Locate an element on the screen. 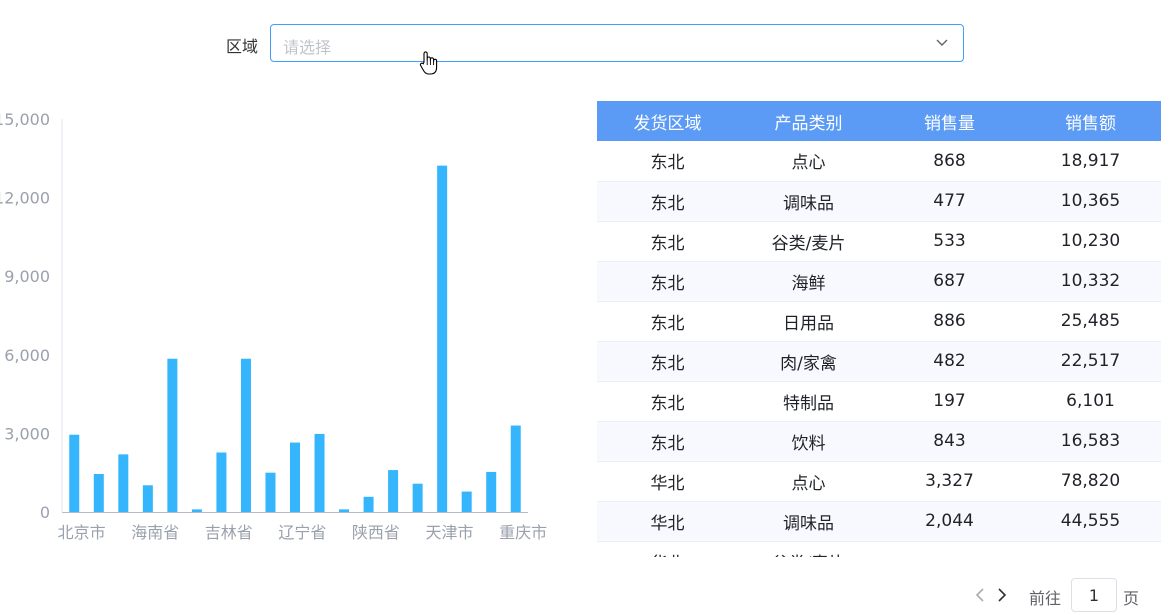  page-unit-label: 页 is located at coordinates (1131, 598).